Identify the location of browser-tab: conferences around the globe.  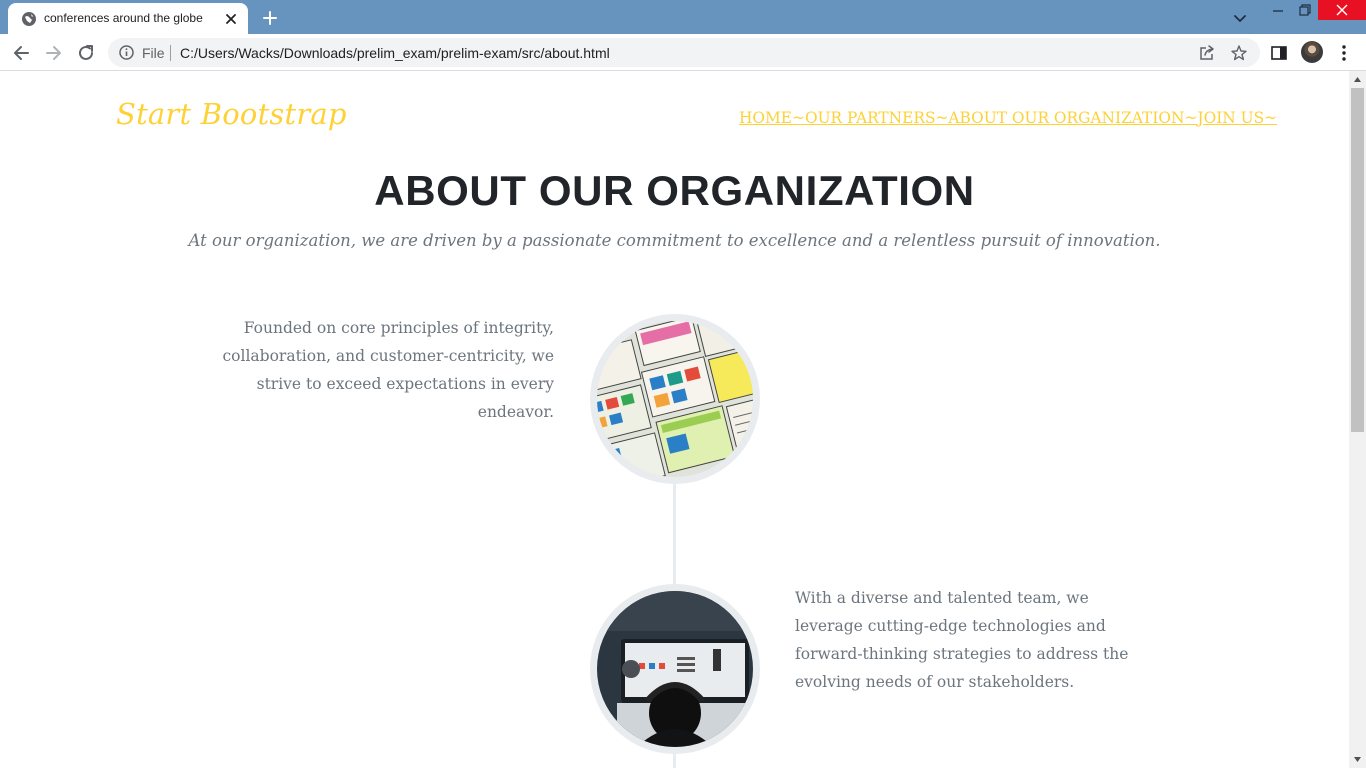
(128, 18).